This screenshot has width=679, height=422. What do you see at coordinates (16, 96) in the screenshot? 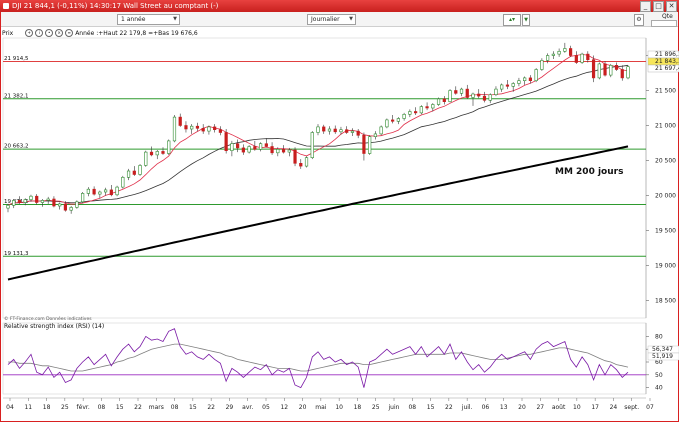
I see `support-line-label: 21 382,1` at bounding box center [16, 96].